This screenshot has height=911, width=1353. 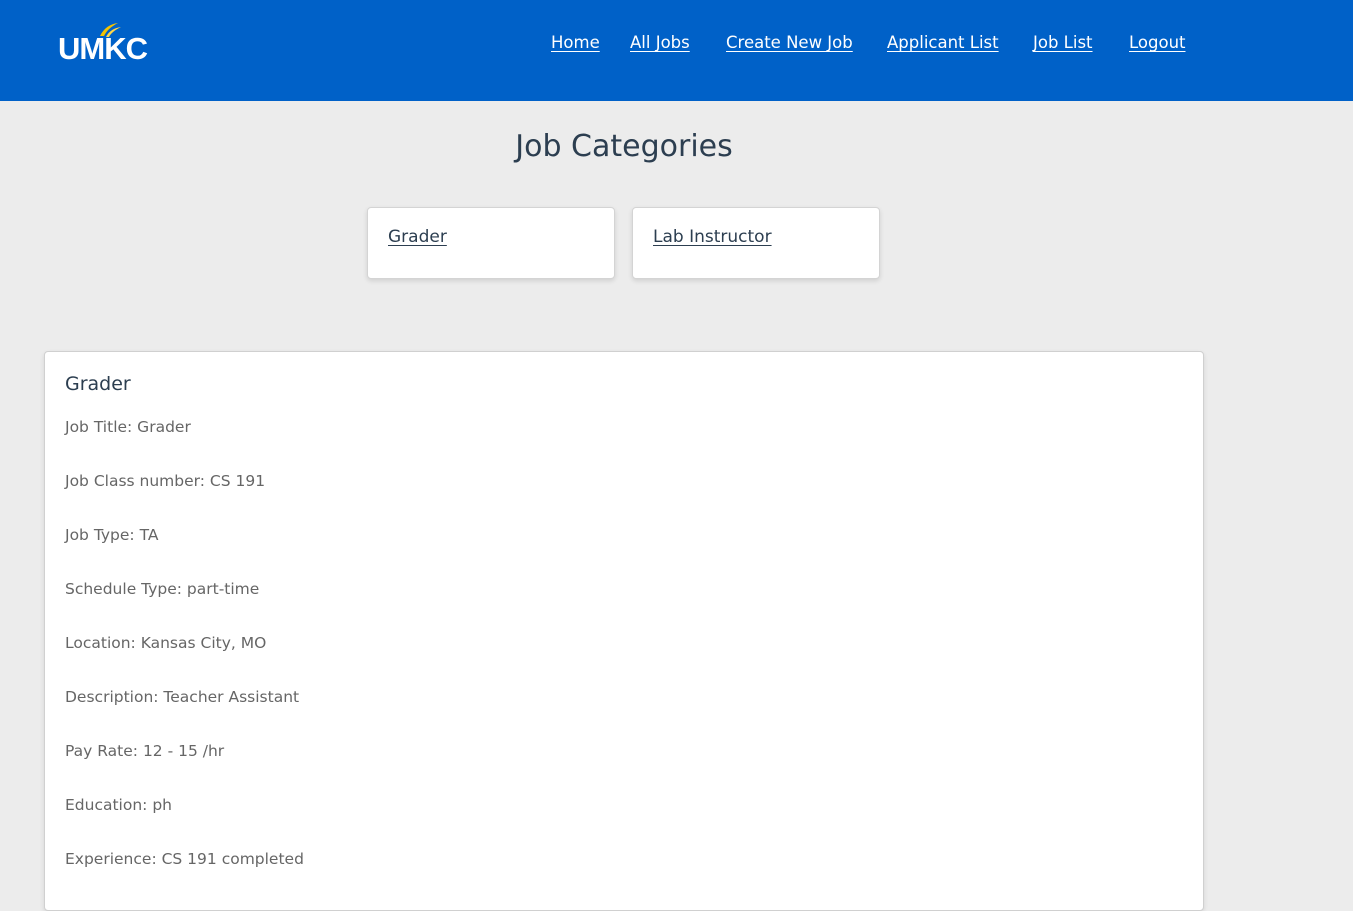 I want to click on umkc-logo: UMKC, so click(x=108, y=44).